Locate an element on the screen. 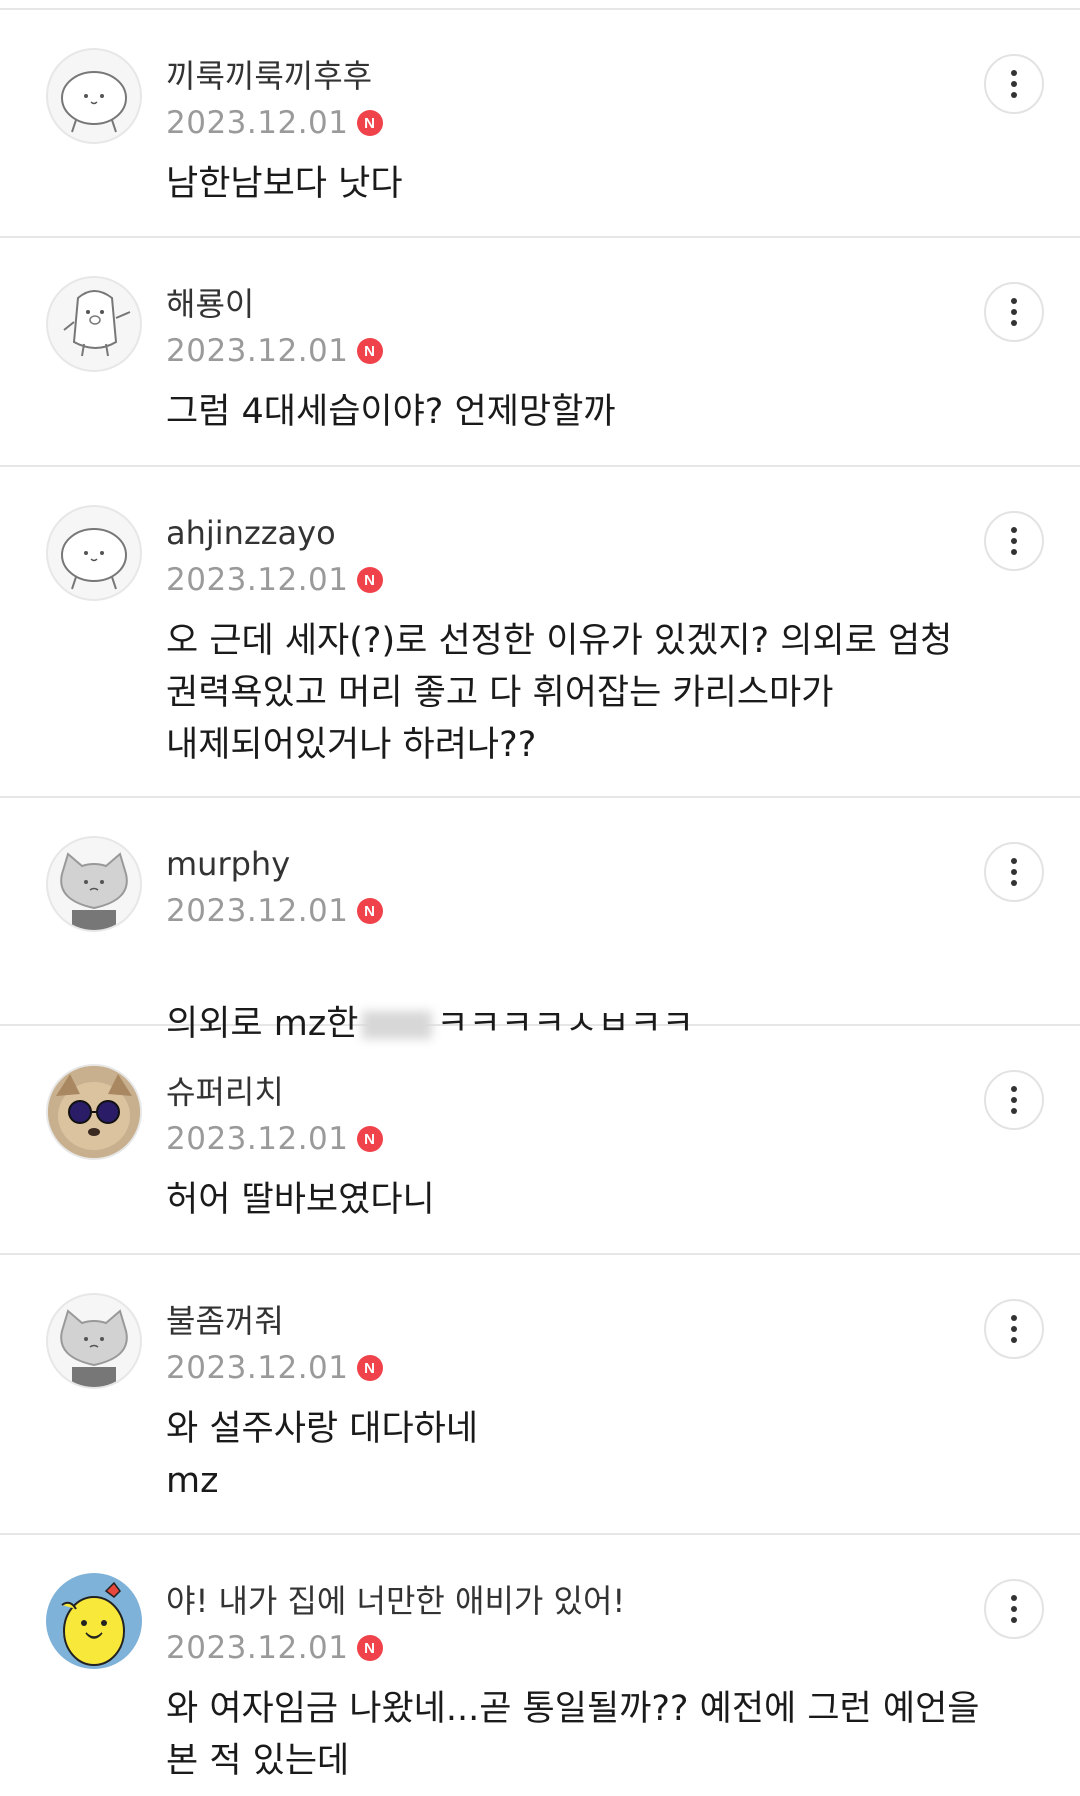 This screenshot has width=1080, height=1796. comment-text: 와 여자임금 나왔네...곧 통일될까?? 예전에 그런 예언을 본 적 있는데 is located at coordinates (573, 1735).